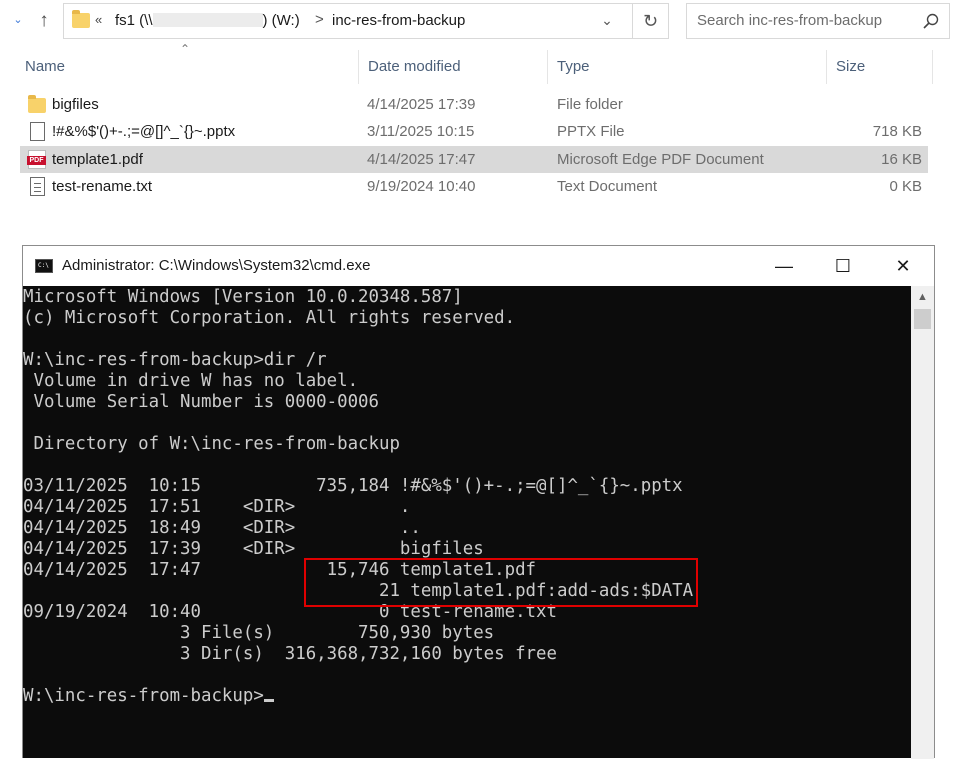 This screenshot has height=759, width=961. I want to click on file-type: Text Document, so click(607, 186).